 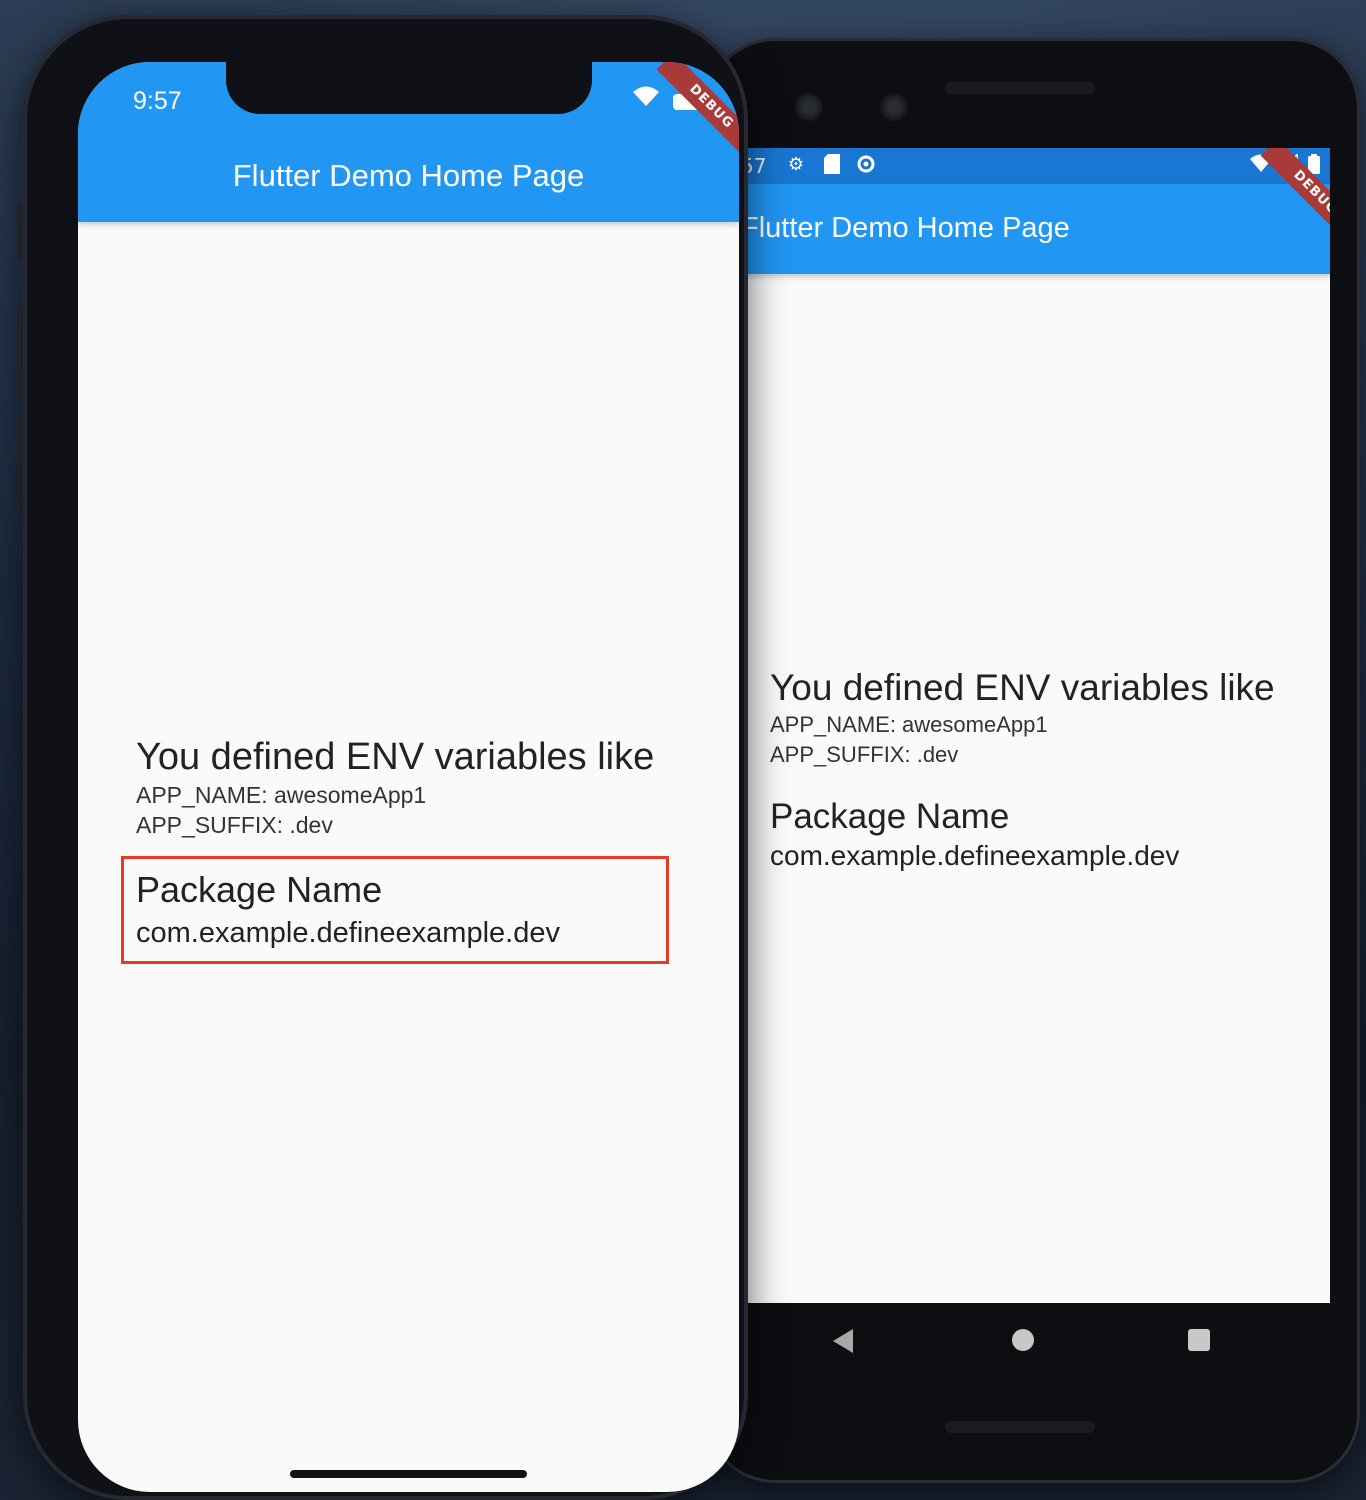 What do you see at coordinates (832, 165) in the screenshot?
I see `sd-card-icon` at bounding box center [832, 165].